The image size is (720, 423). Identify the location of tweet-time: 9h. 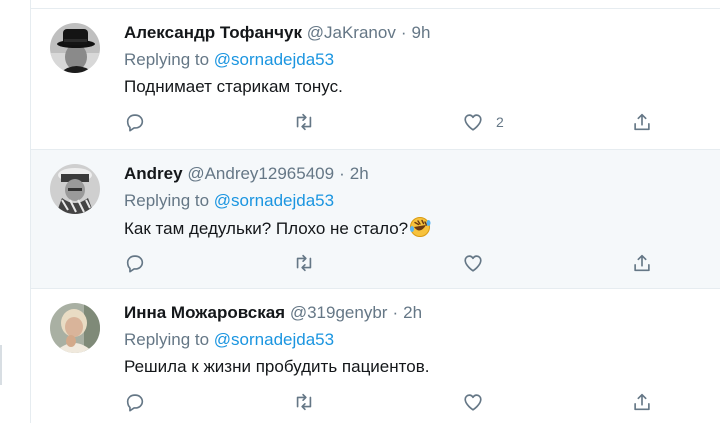
(421, 32).